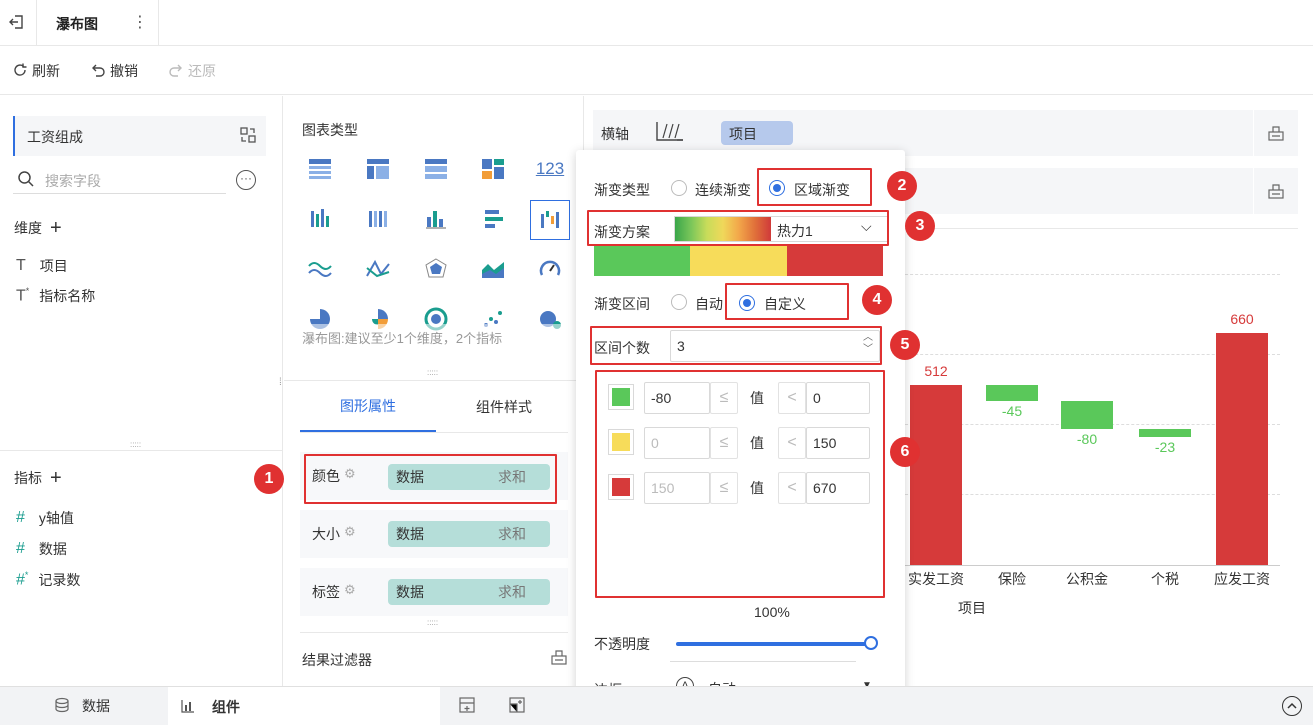 The image size is (1313, 725). Describe the element at coordinates (504, 407) in the screenshot. I see `tab-component-style: 组件样式` at that location.